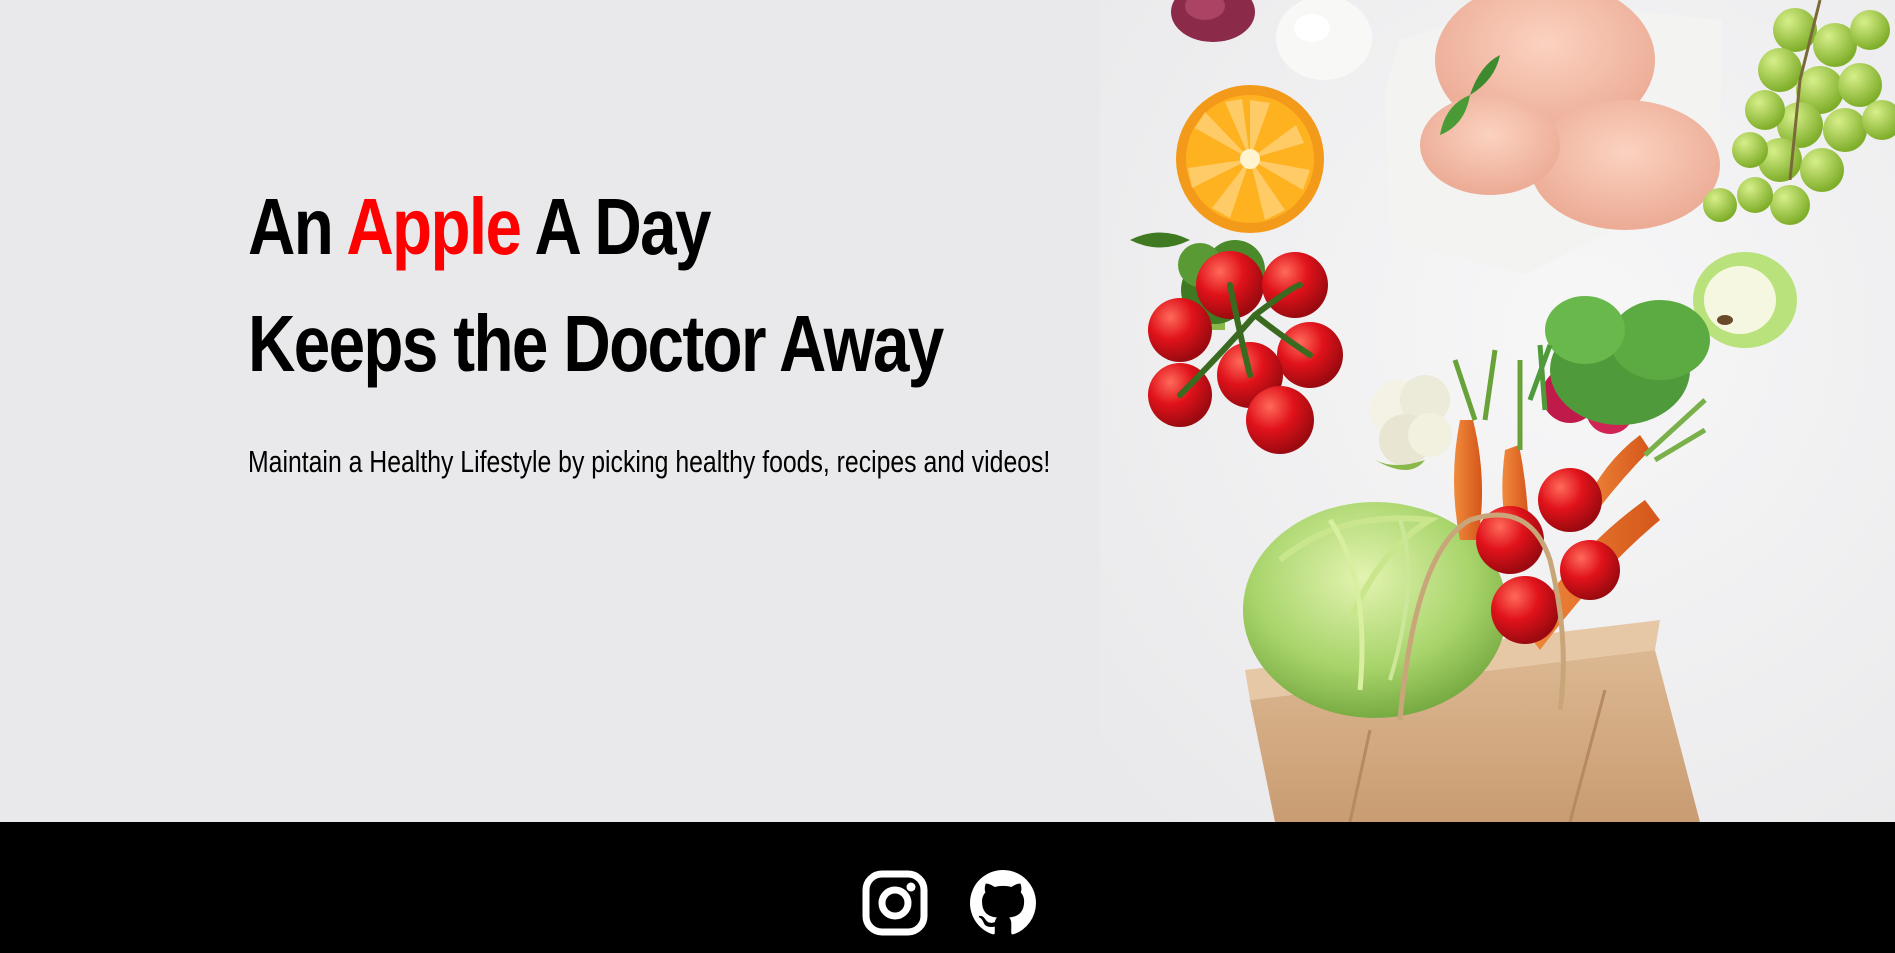  Describe the element at coordinates (434, 226) in the screenshot. I see `headline-accent-word: Apple` at that location.